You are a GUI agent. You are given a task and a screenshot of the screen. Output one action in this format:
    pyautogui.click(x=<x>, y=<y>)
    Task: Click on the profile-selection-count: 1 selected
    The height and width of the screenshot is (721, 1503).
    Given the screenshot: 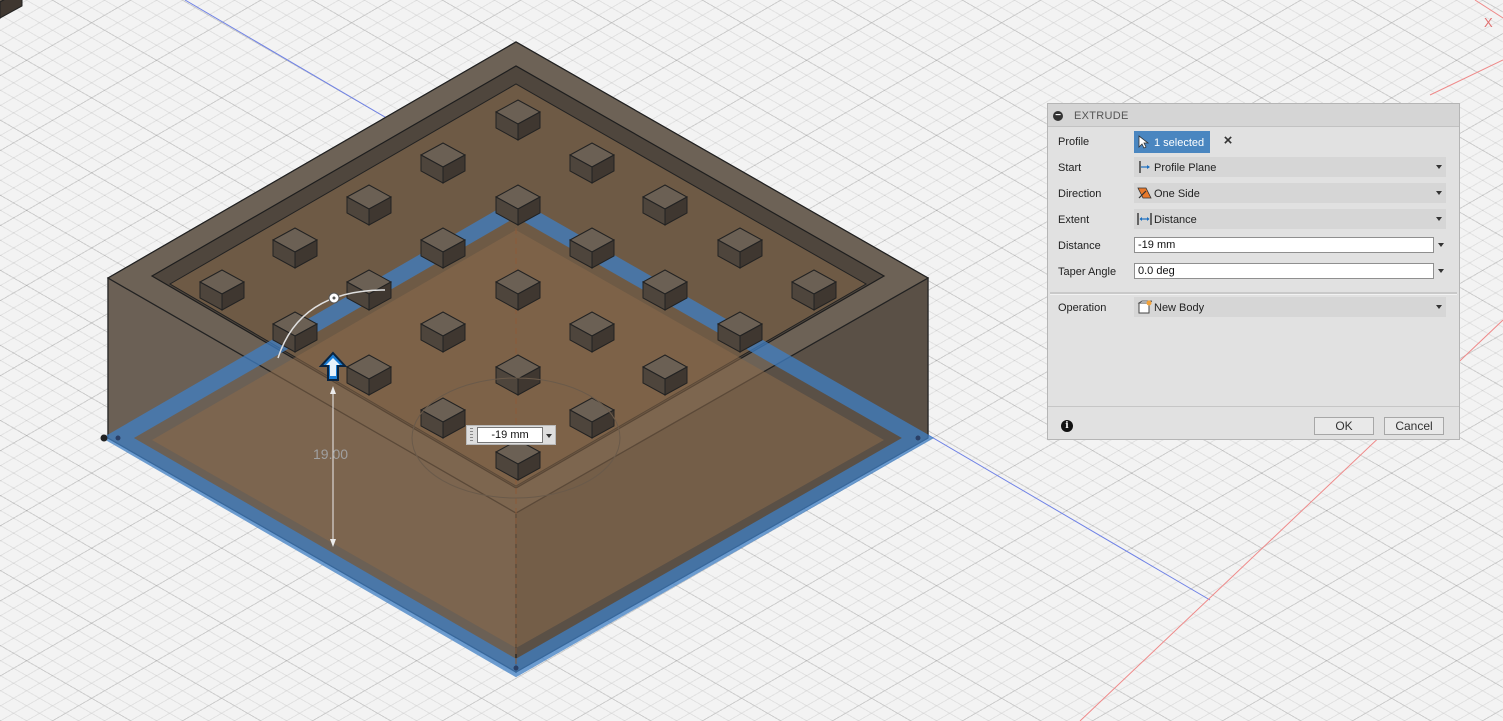 What is the action you would take?
    pyautogui.click(x=1179, y=143)
    